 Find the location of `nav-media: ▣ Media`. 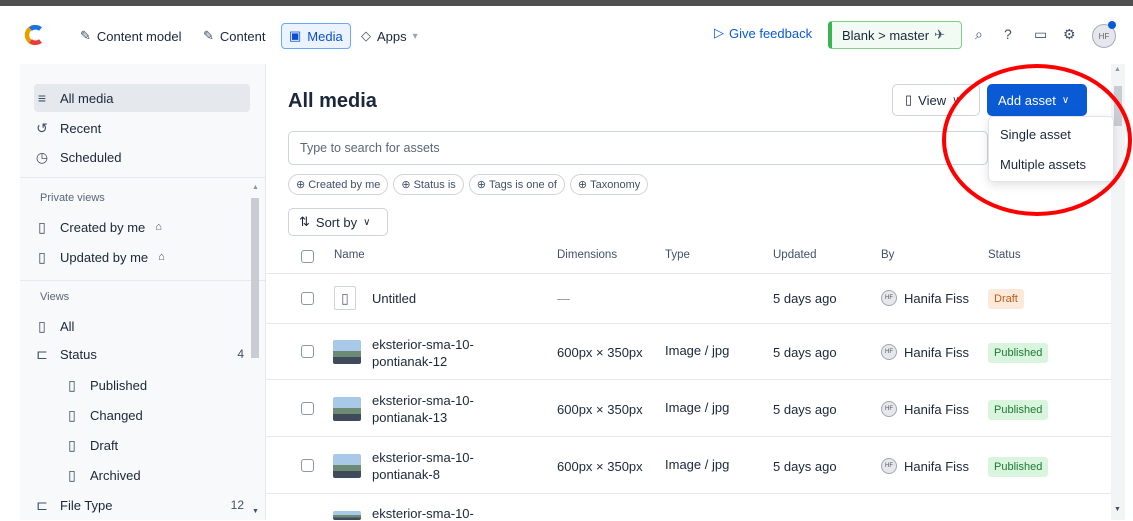

nav-media: ▣ Media is located at coordinates (316, 36).